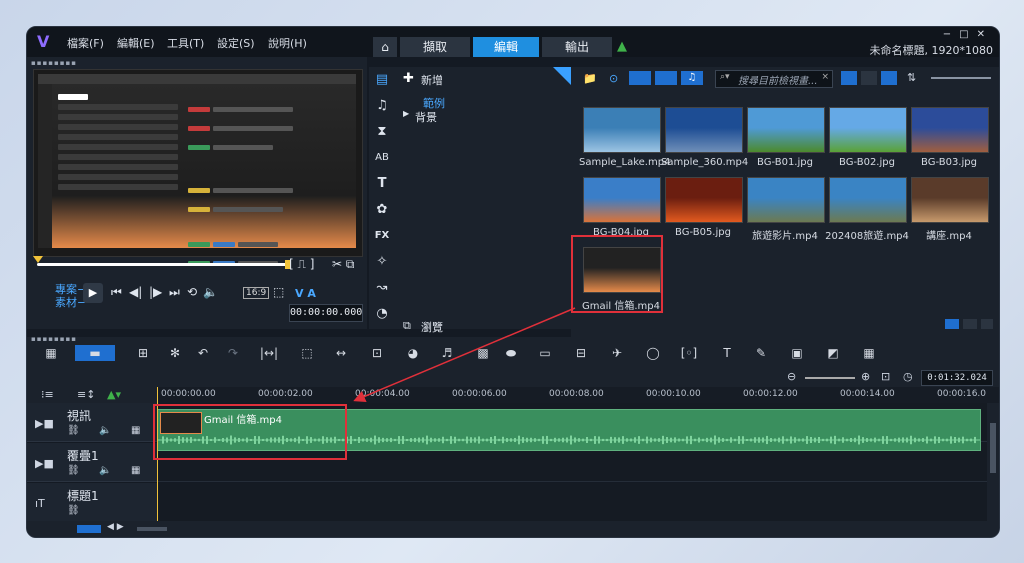 Image resolution: width=1024 pixels, height=563 pixels. Describe the element at coordinates (175, 353) in the screenshot. I see `tools-icon: ✻` at that location.